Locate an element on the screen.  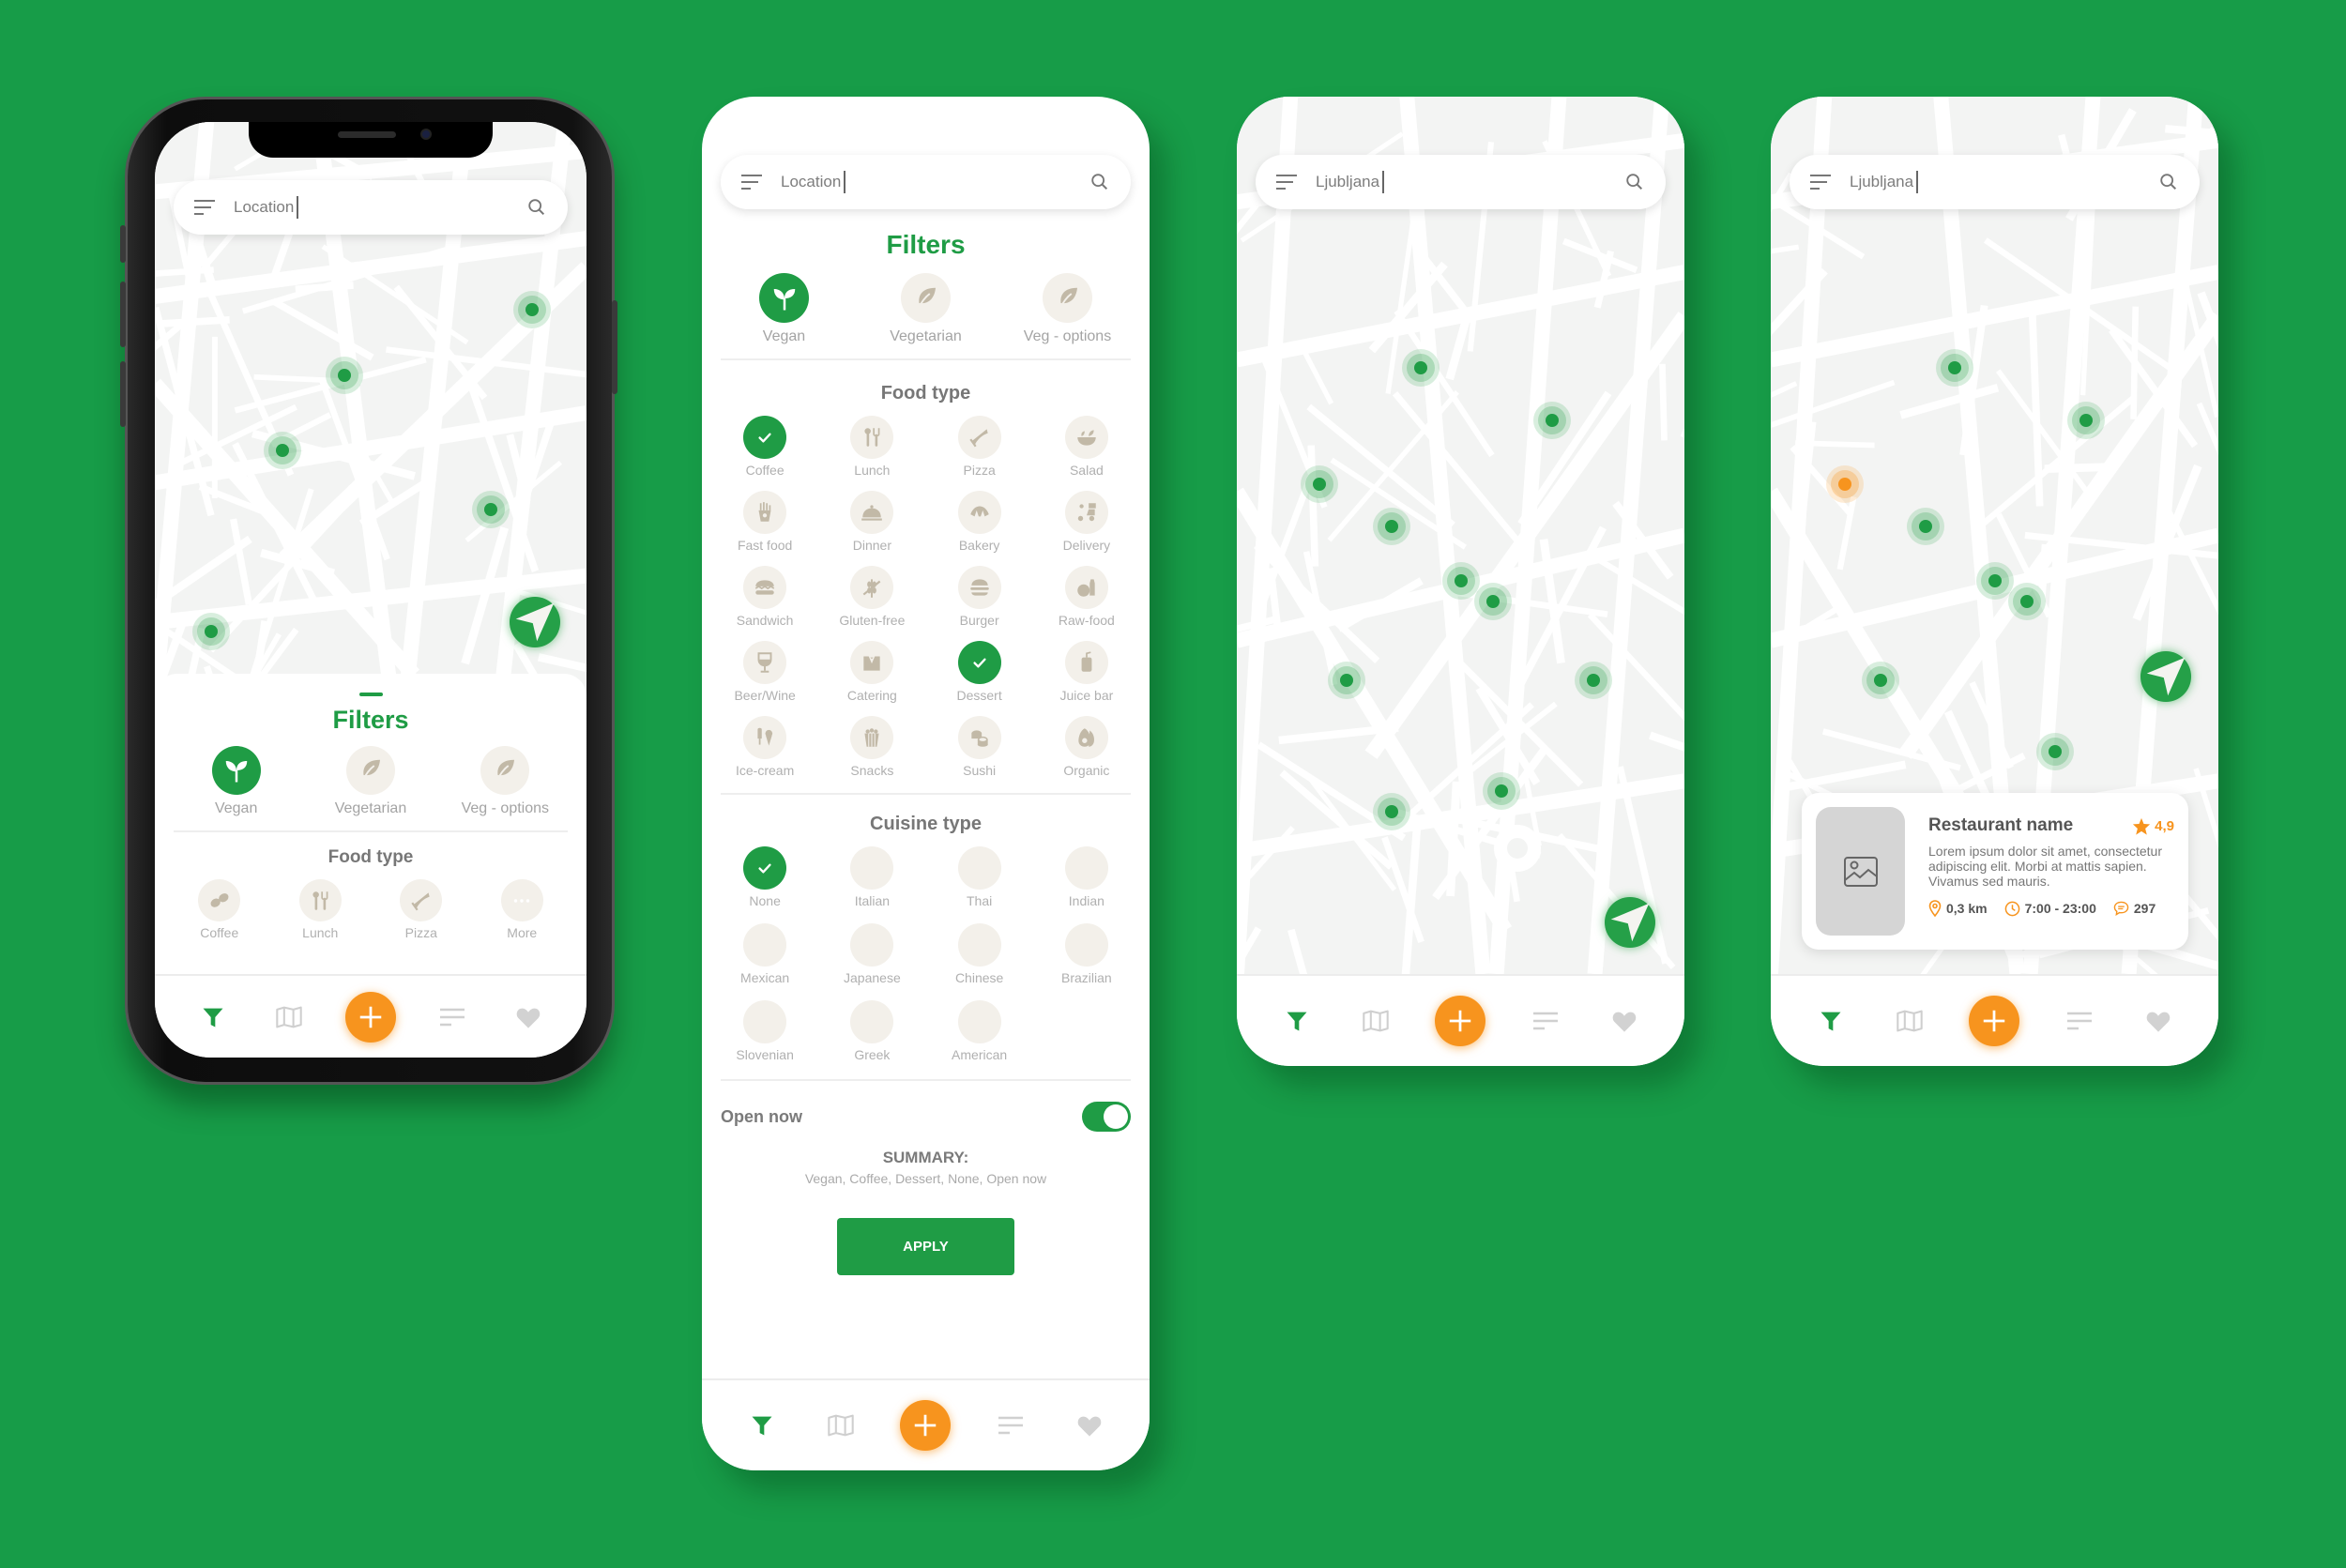
diet-option-veg-options: Veg - options is located at coordinates (505, 781).